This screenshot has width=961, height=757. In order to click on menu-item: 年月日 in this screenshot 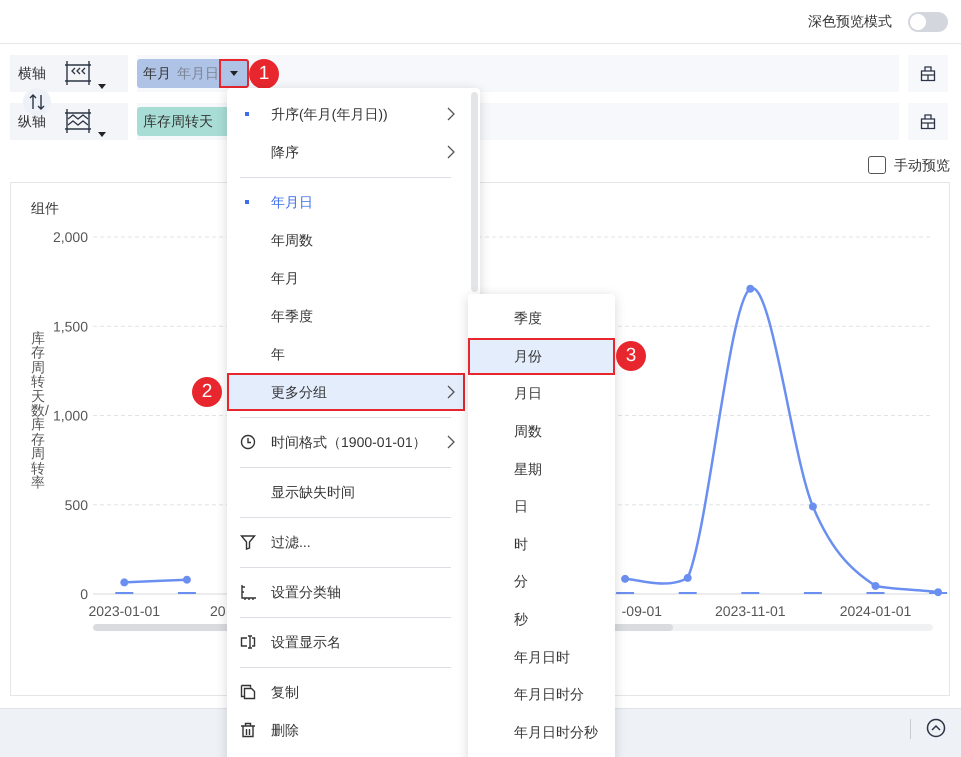, I will do `click(346, 202)`.